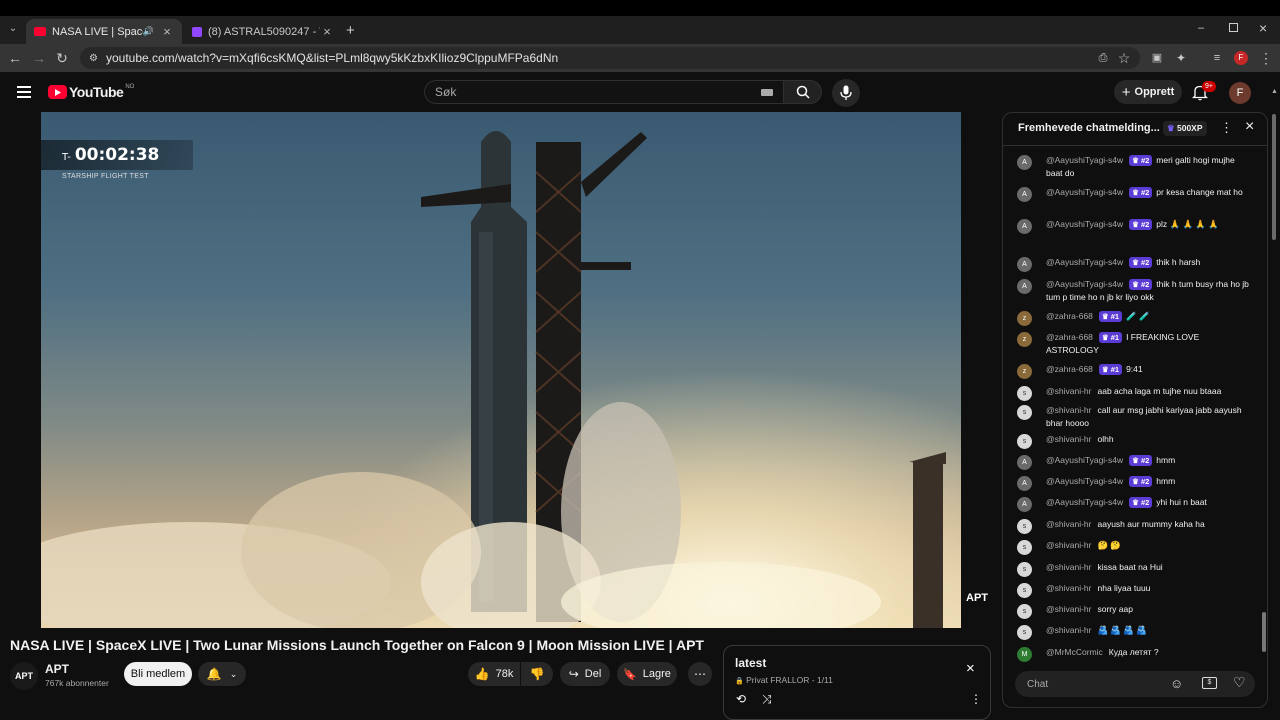  What do you see at coordinates (647, 674) in the screenshot?
I see `save-button: 🔖 Lagre` at bounding box center [647, 674].